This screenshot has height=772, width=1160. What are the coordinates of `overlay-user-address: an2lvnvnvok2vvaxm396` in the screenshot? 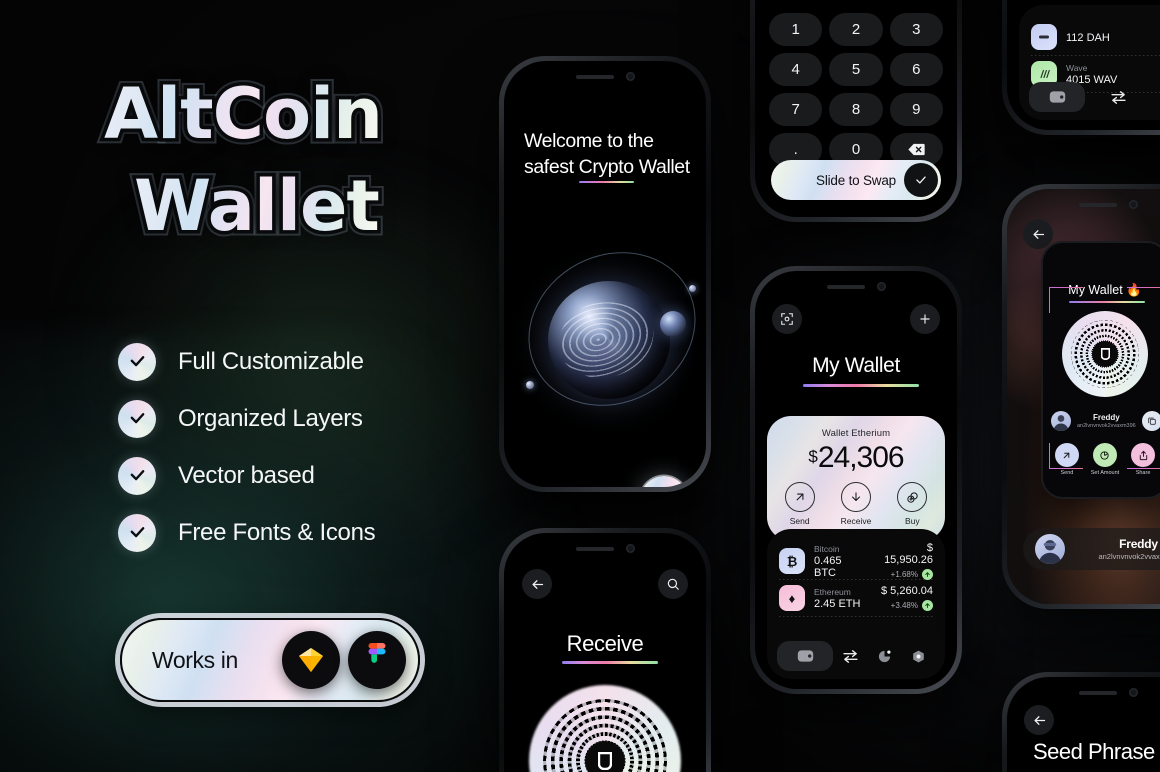 It's located at (1129, 556).